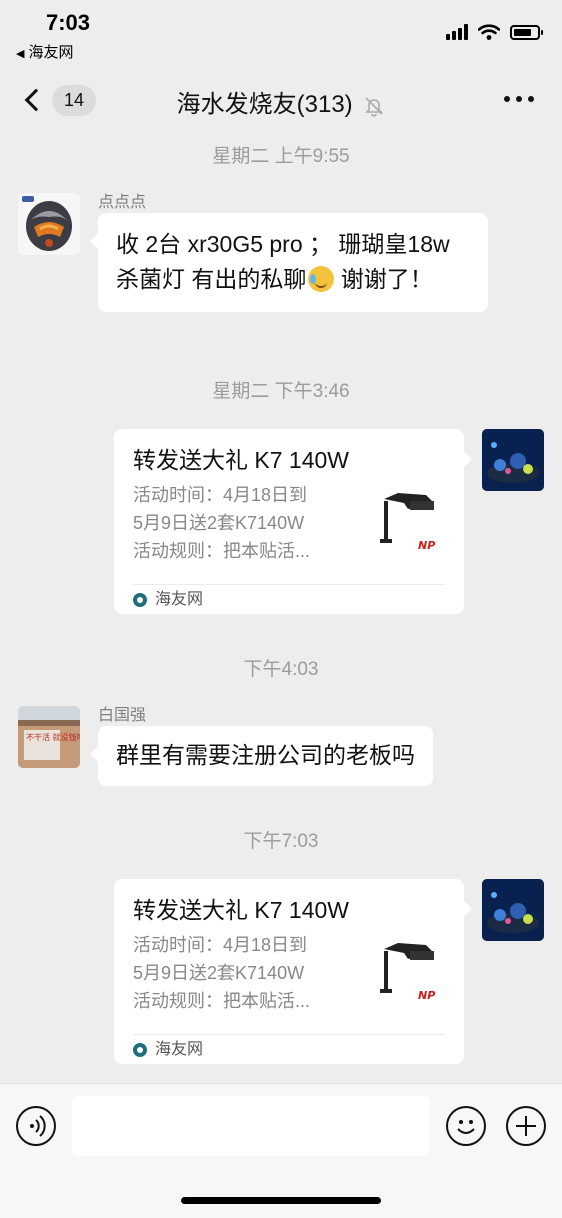 The image size is (562, 1218). I want to click on timestamp: 下午4:03, so click(281, 669).